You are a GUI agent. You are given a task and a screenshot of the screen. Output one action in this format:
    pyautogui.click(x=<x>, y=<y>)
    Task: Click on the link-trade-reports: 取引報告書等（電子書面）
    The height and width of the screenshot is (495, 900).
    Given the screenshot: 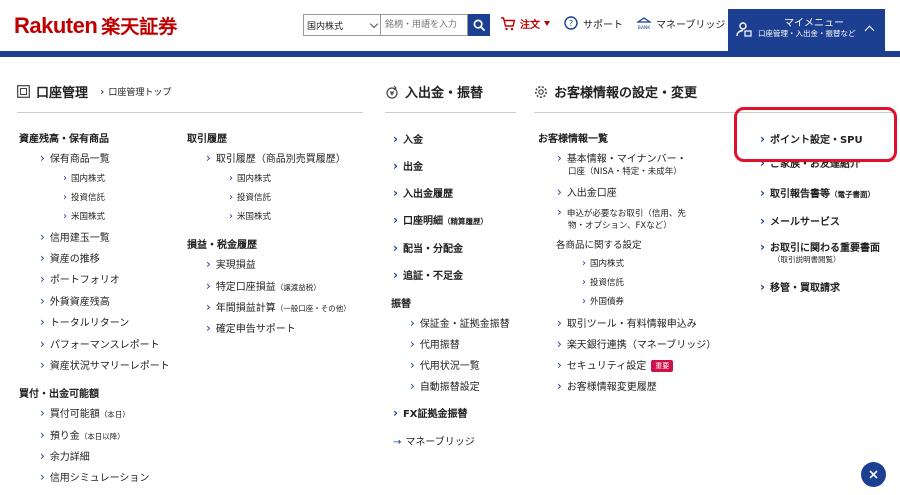 What is the action you would take?
    pyautogui.click(x=817, y=192)
    